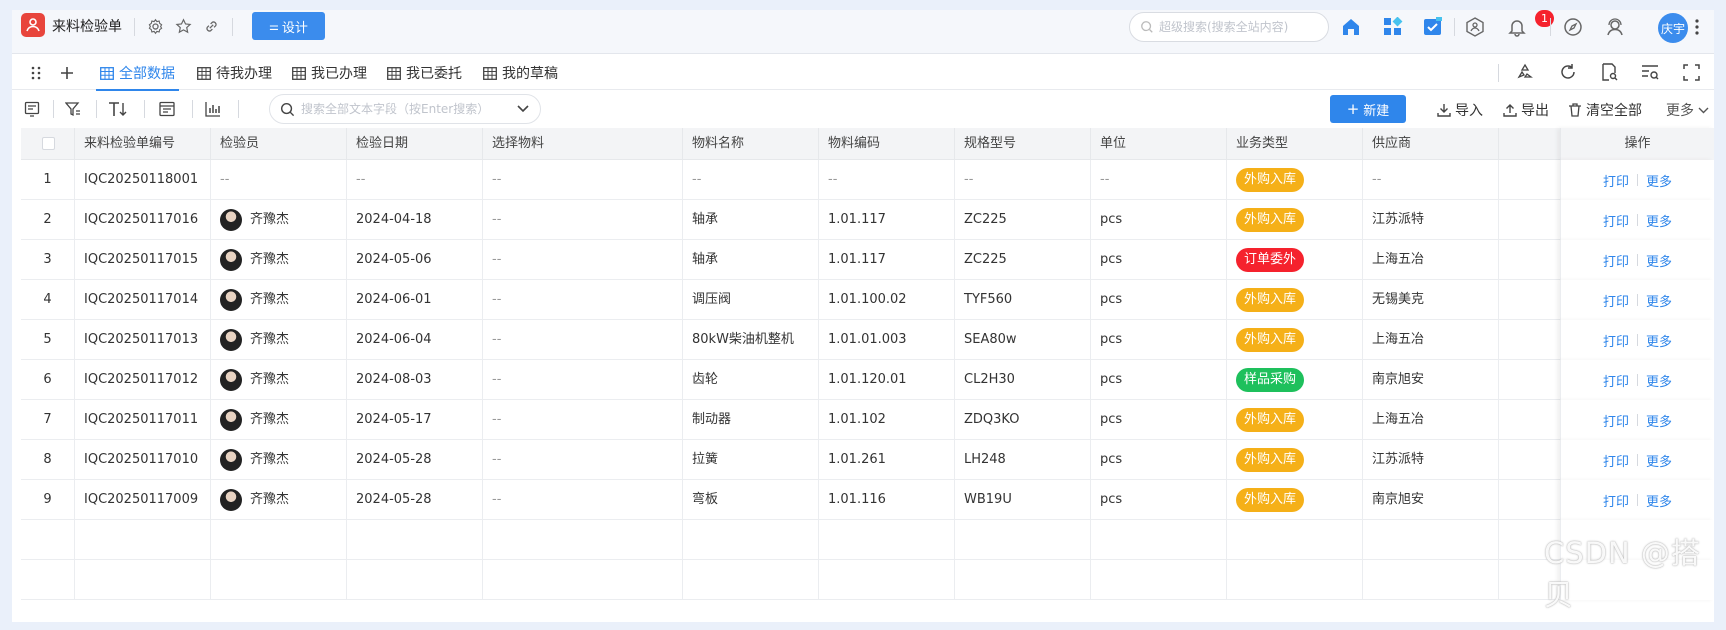 The height and width of the screenshot is (630, 1726). What do you see at coordinates (867, 180) in the screenshot?
I see `table-row: 1 IQC20250118001 -- -- -- -- -- -- -- 外购入库 -- 打印 更多` at bounding box center [867, 180].